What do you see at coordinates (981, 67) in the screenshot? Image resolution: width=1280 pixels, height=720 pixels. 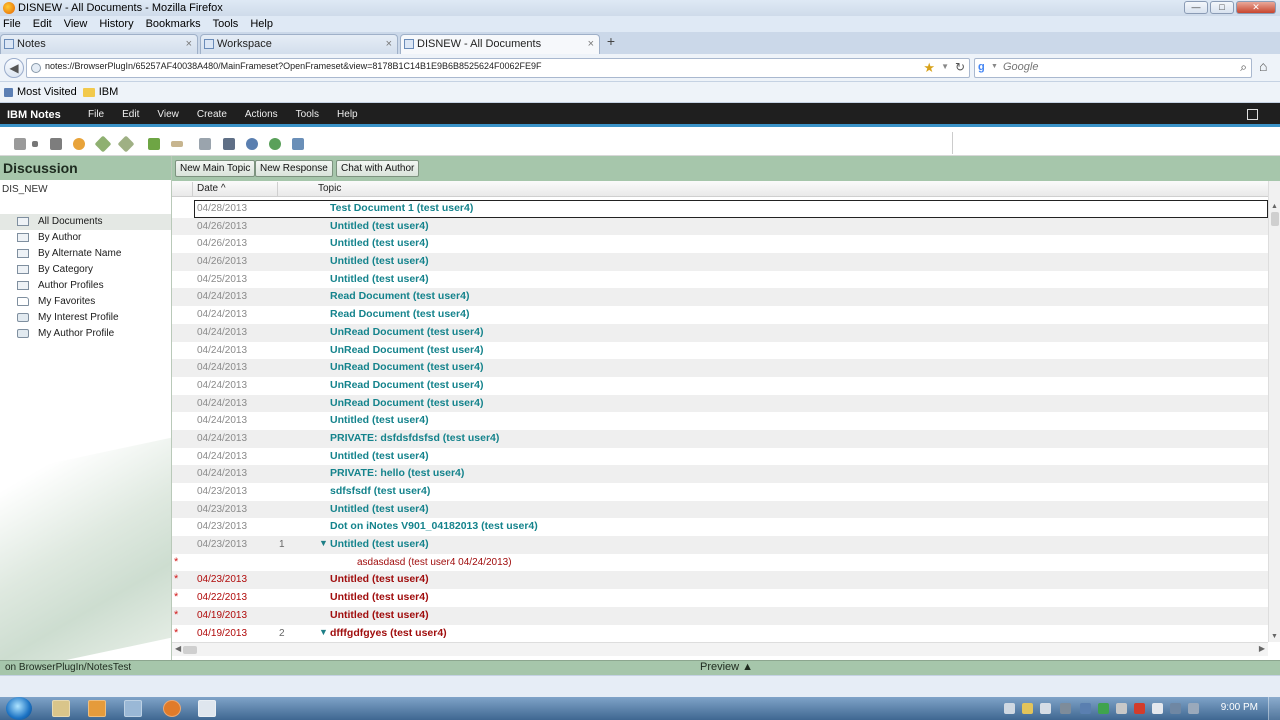 I see `google-icon: g` at bounding box center [981, 67].